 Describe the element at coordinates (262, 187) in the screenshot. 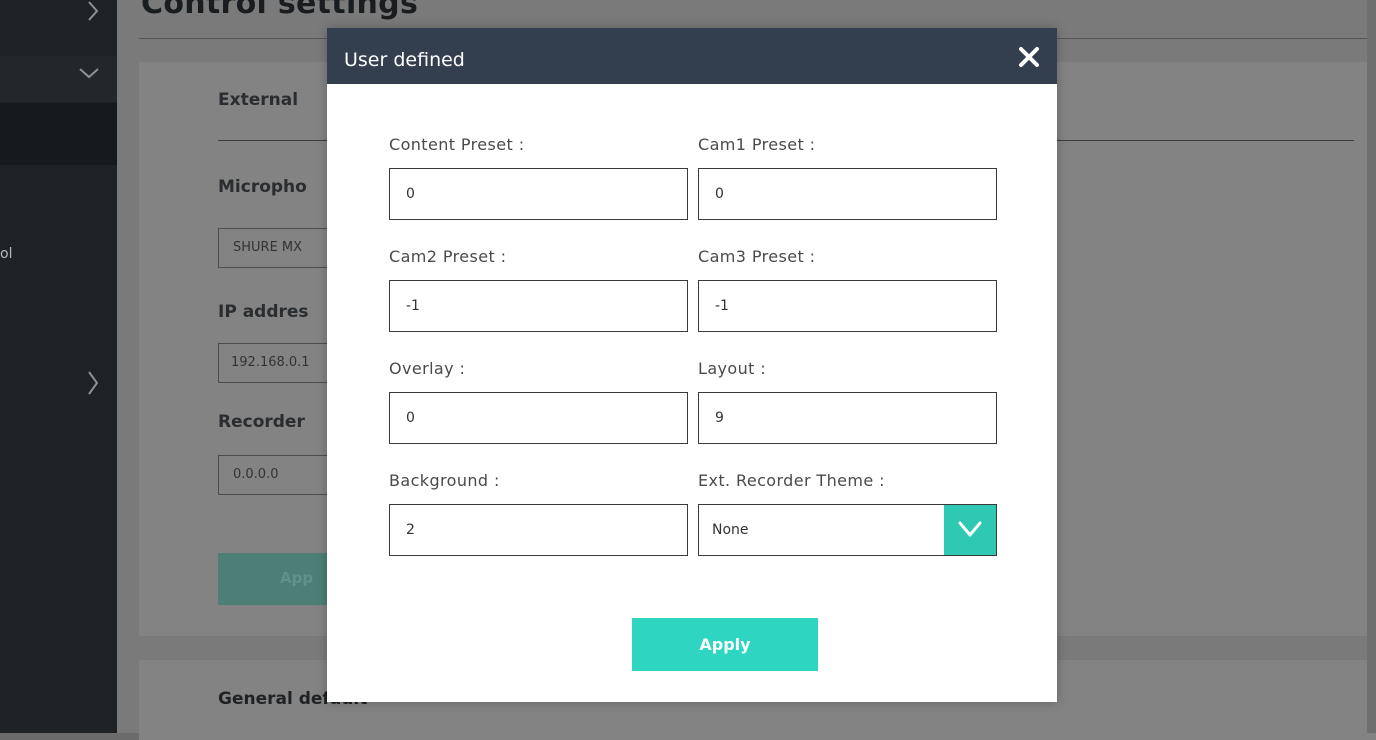

I see `microphone-label: Micropho` at that location.